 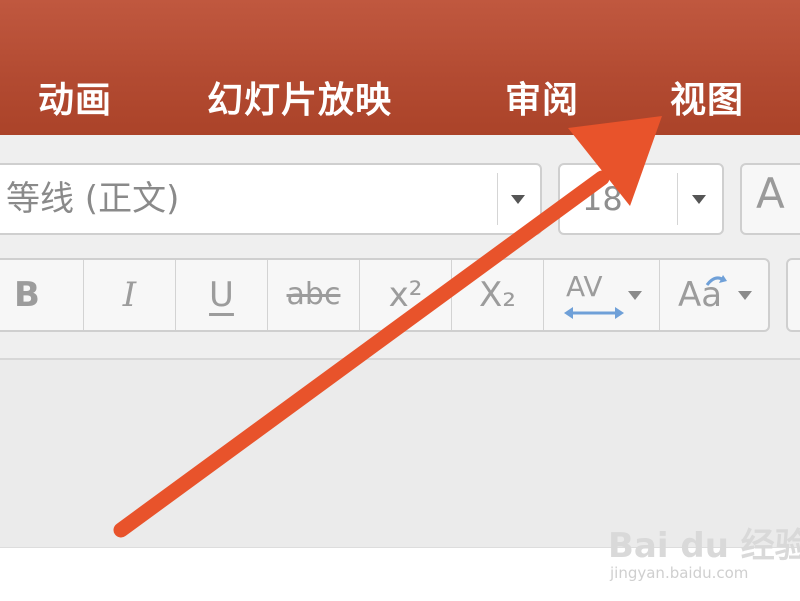 What do you see at coordinates (602, 295) in the screenshot?
I see `character-spacing-button: AV` at bounding box center [602, 295].